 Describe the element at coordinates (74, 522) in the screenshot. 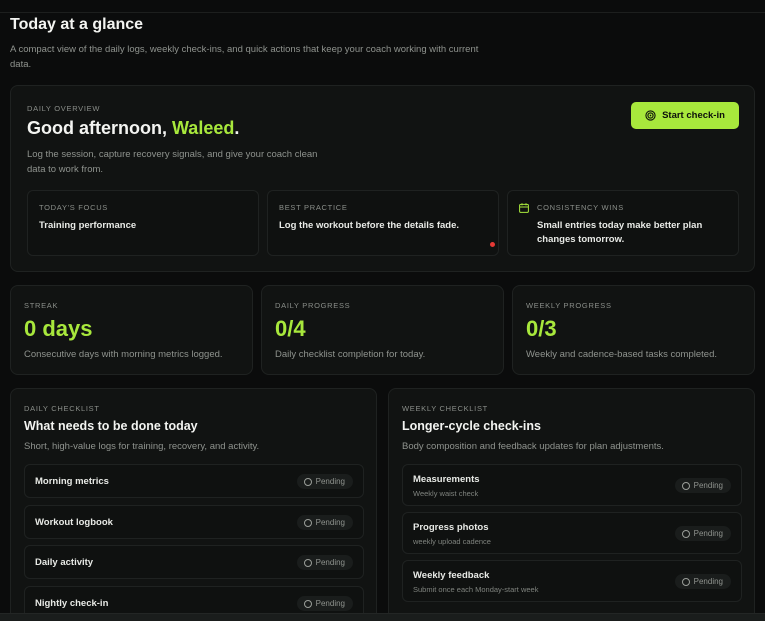

I see `item-label: Workout logbook` at that location.